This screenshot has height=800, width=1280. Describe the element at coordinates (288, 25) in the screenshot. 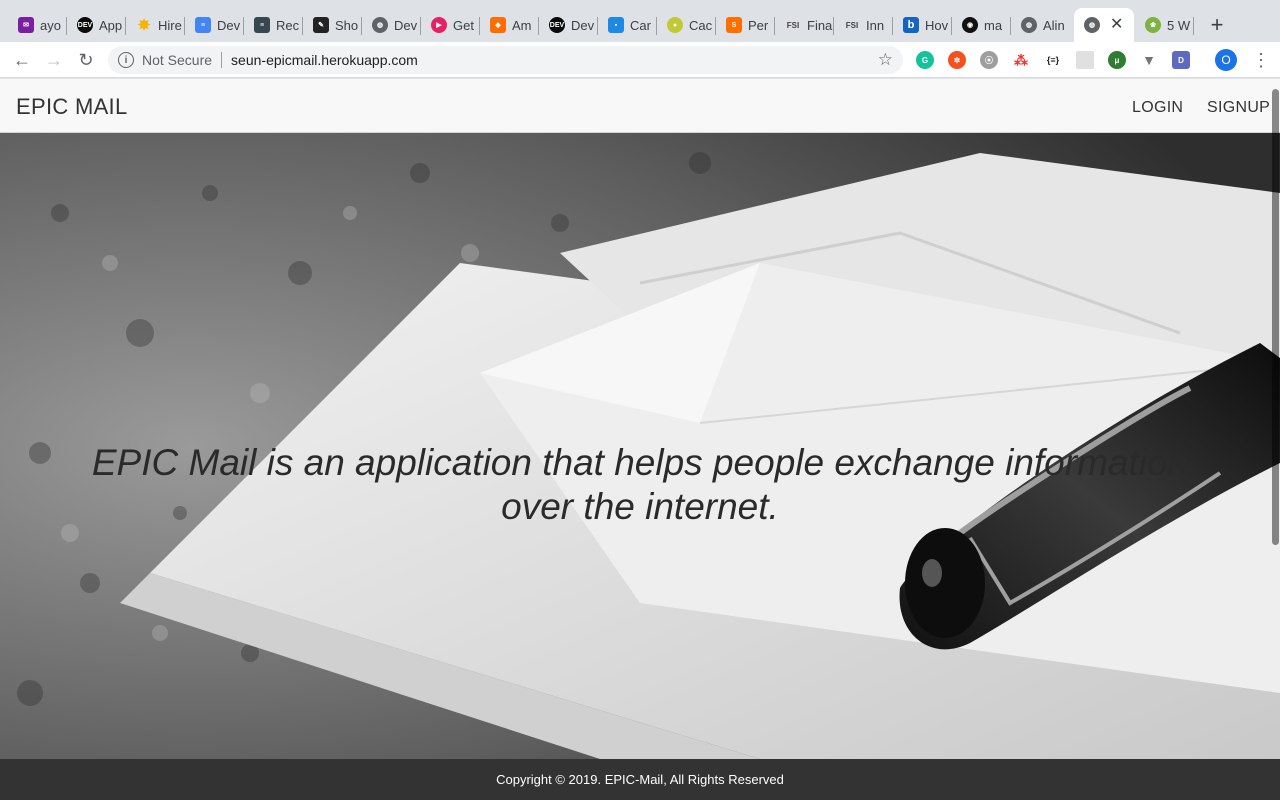

I see `tab-title: Rec` at that location.